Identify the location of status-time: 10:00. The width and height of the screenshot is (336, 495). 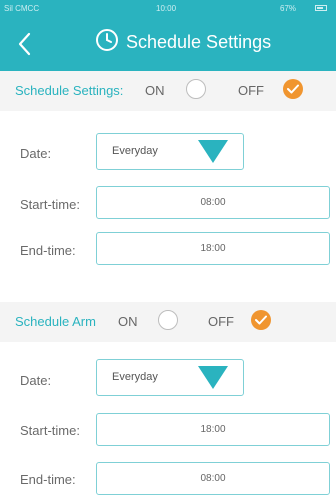
(166, 8).